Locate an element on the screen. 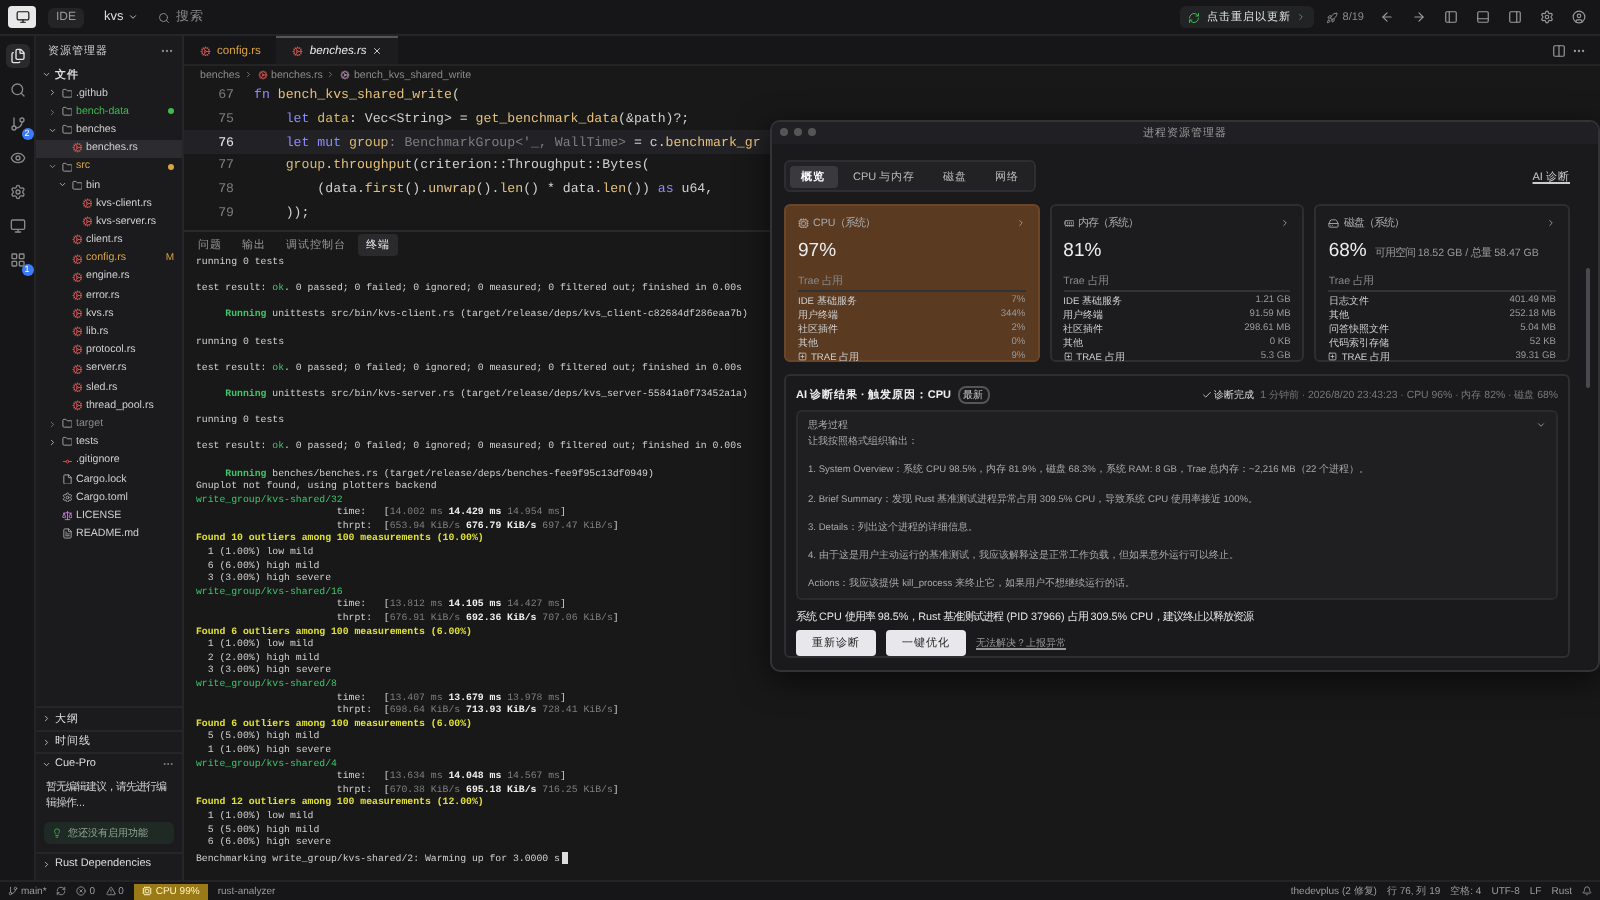 The width and height of the screenshot is (1600, 900). monitor-tab is located at coordinates (17, 226).